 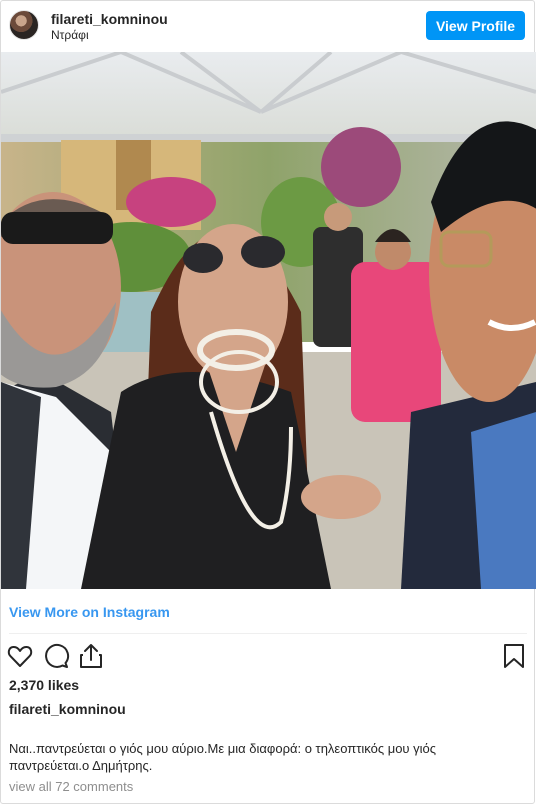 I want to click on save-button, so click(x=514, y=656).